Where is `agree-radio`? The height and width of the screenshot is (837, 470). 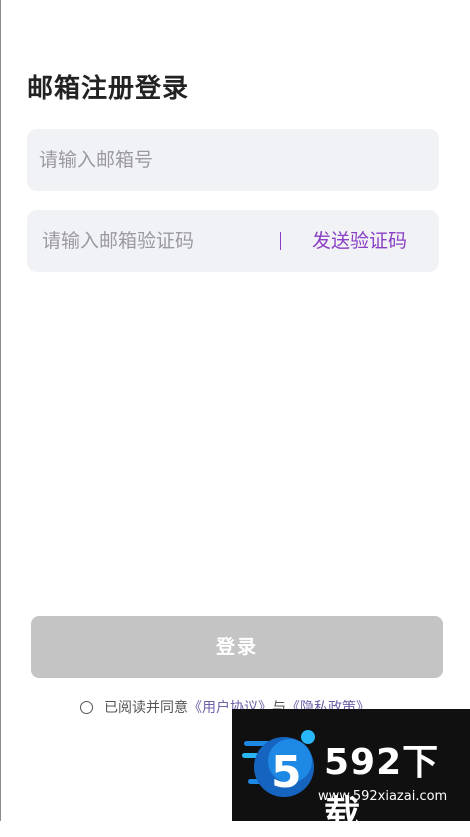 agree-radio is located at coordinates (86, 707).